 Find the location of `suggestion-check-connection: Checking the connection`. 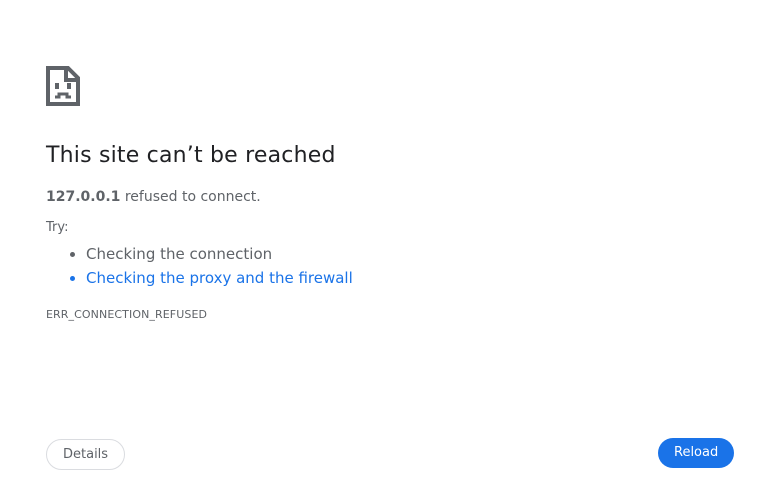

suggestion-check-connection: Checking the connection is located at coordinates (219, 254).